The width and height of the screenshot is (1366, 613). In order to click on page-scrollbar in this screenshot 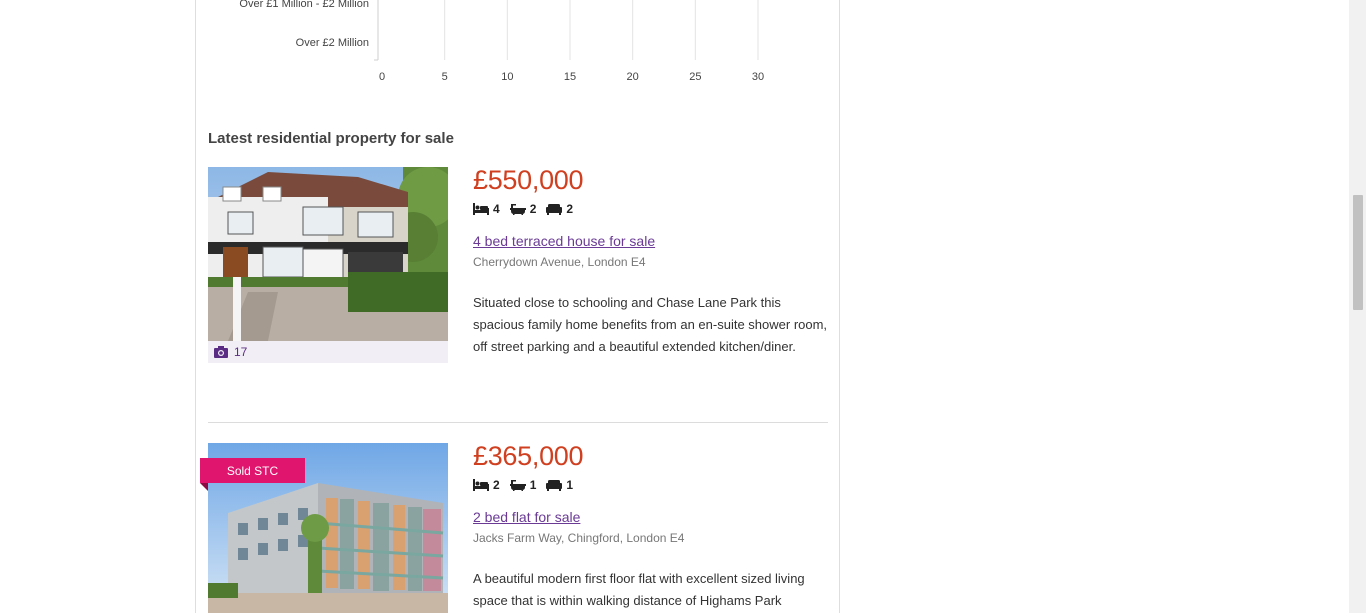, I will do `click(1357, 306)`.